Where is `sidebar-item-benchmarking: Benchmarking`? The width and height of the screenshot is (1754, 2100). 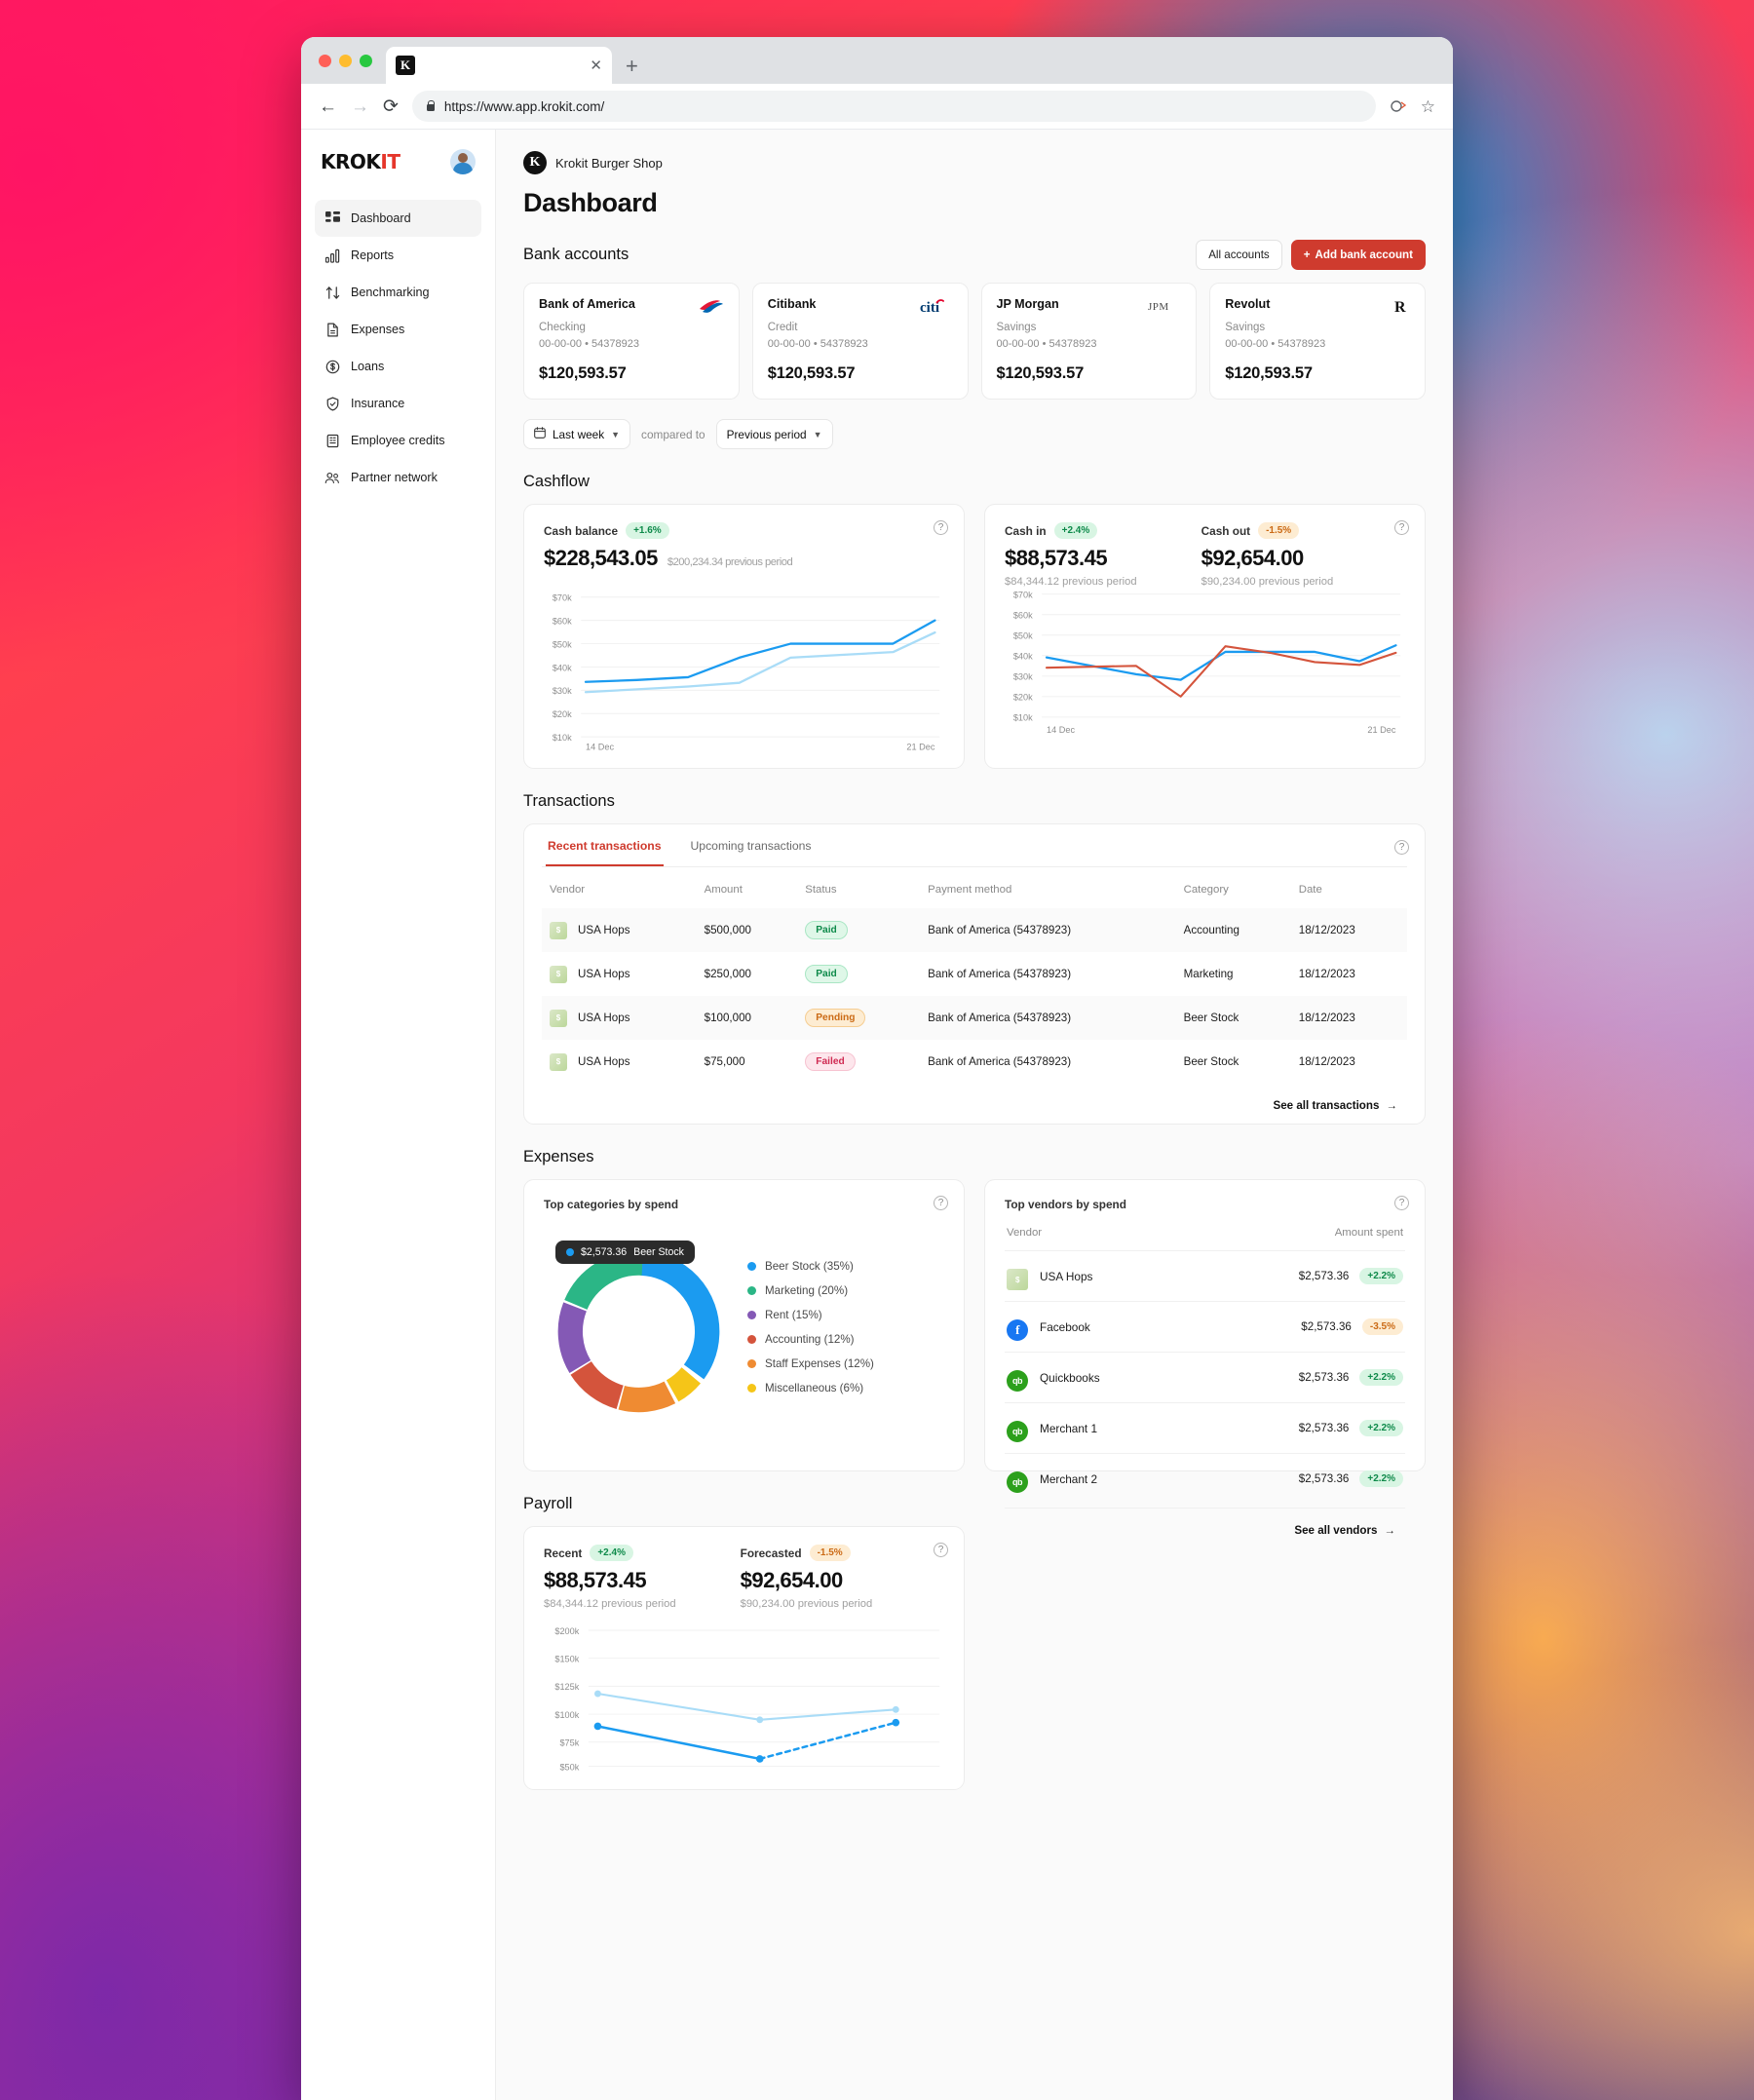 sidebar-item-benchmarking: Benchmarking is located at coordinates (398, 292).